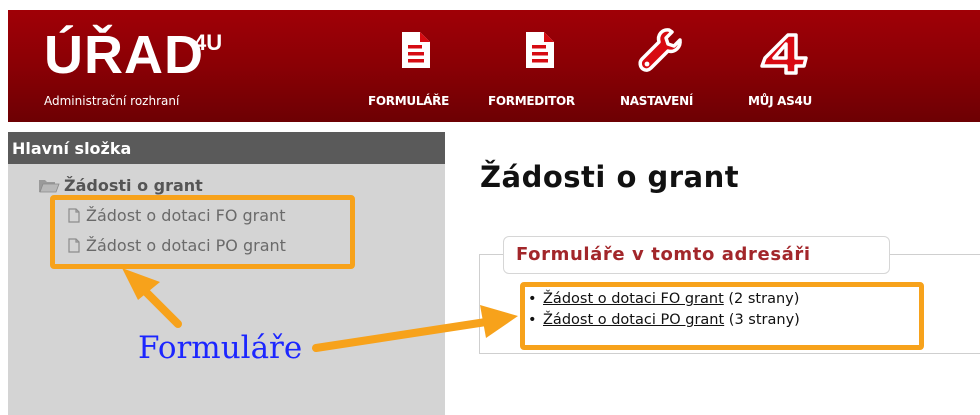 This screenshot has height=415, width=980. What do you see at coordinates (660, 50) in the screenshot?
I see `wrench-icon` at bounding box center [660, 50].